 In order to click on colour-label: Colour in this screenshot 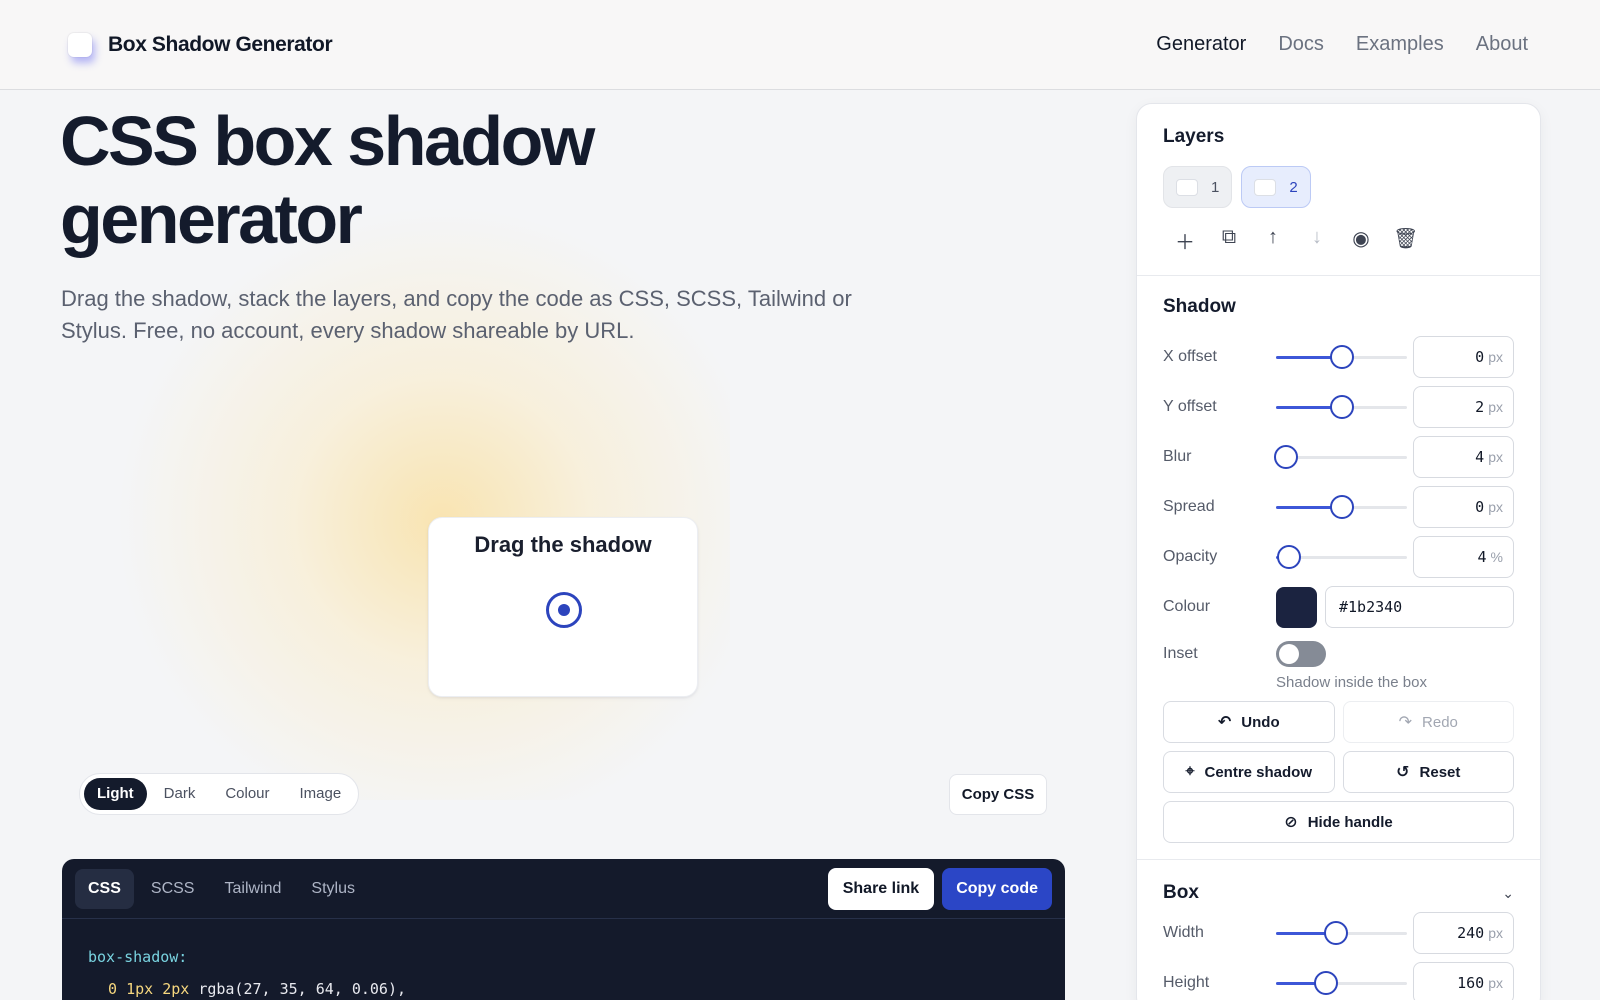, I will do `click(1187, 606)`.